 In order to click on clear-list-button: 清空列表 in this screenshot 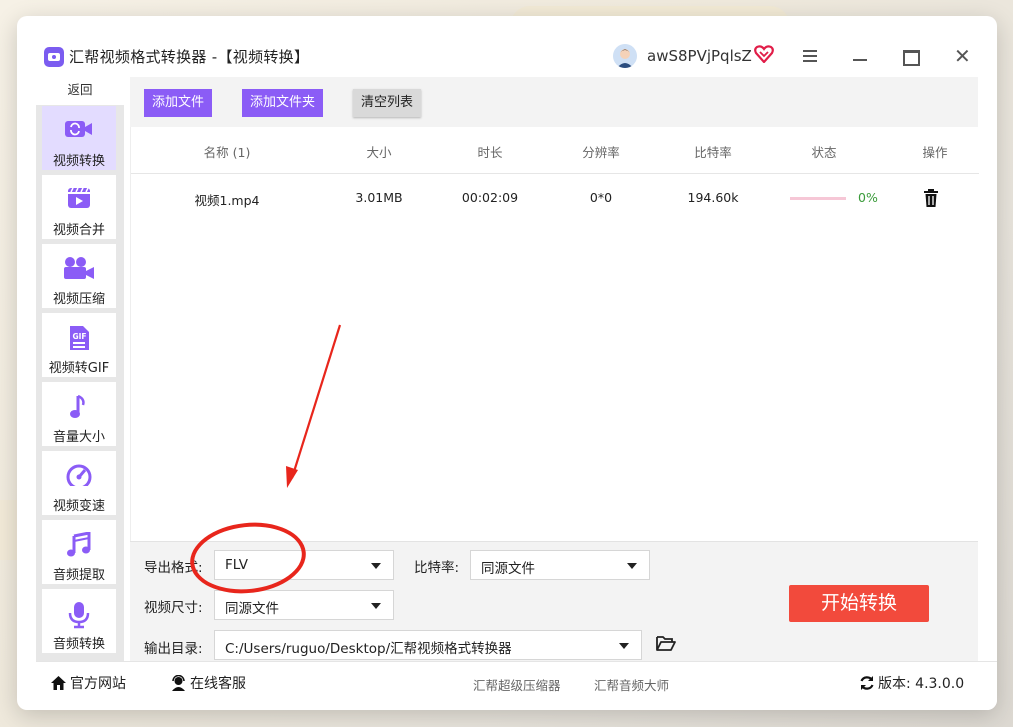, I will do `click(387, 103)`.